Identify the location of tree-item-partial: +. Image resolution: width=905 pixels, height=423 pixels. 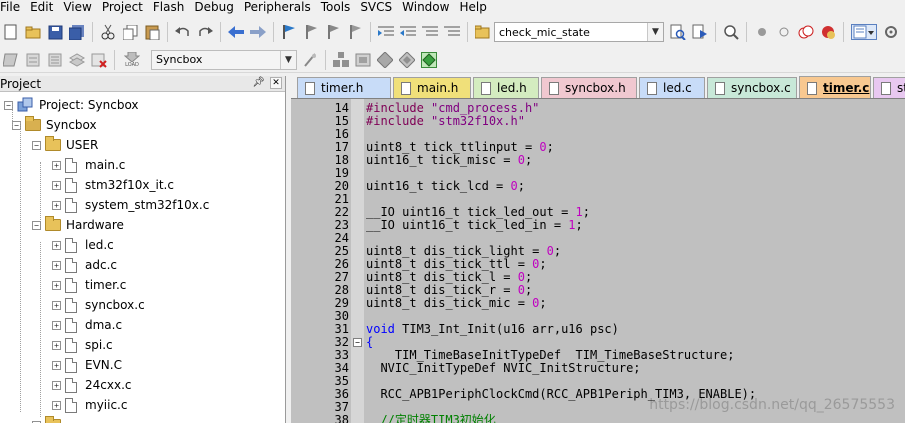
(49, 419).